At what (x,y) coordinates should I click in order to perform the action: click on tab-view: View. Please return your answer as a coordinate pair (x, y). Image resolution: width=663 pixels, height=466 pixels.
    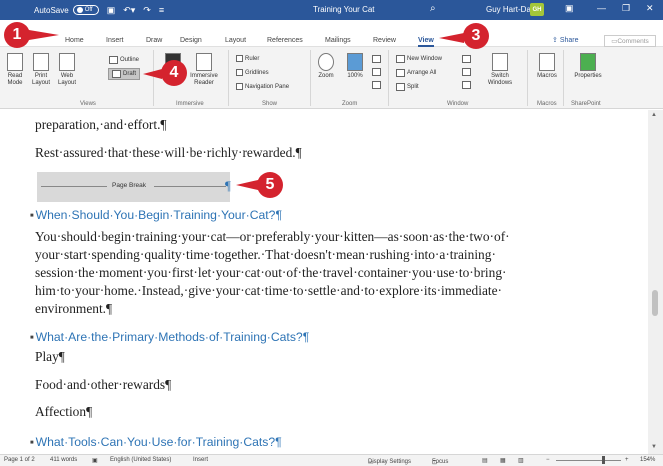
    Looking at the image, I should click on (426, 42).